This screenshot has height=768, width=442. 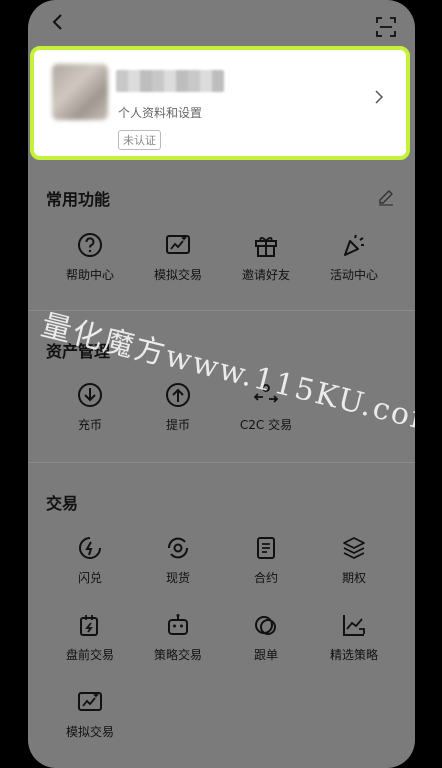 I want to click on trade-item-label: 合约, so click(x=265, y=578).